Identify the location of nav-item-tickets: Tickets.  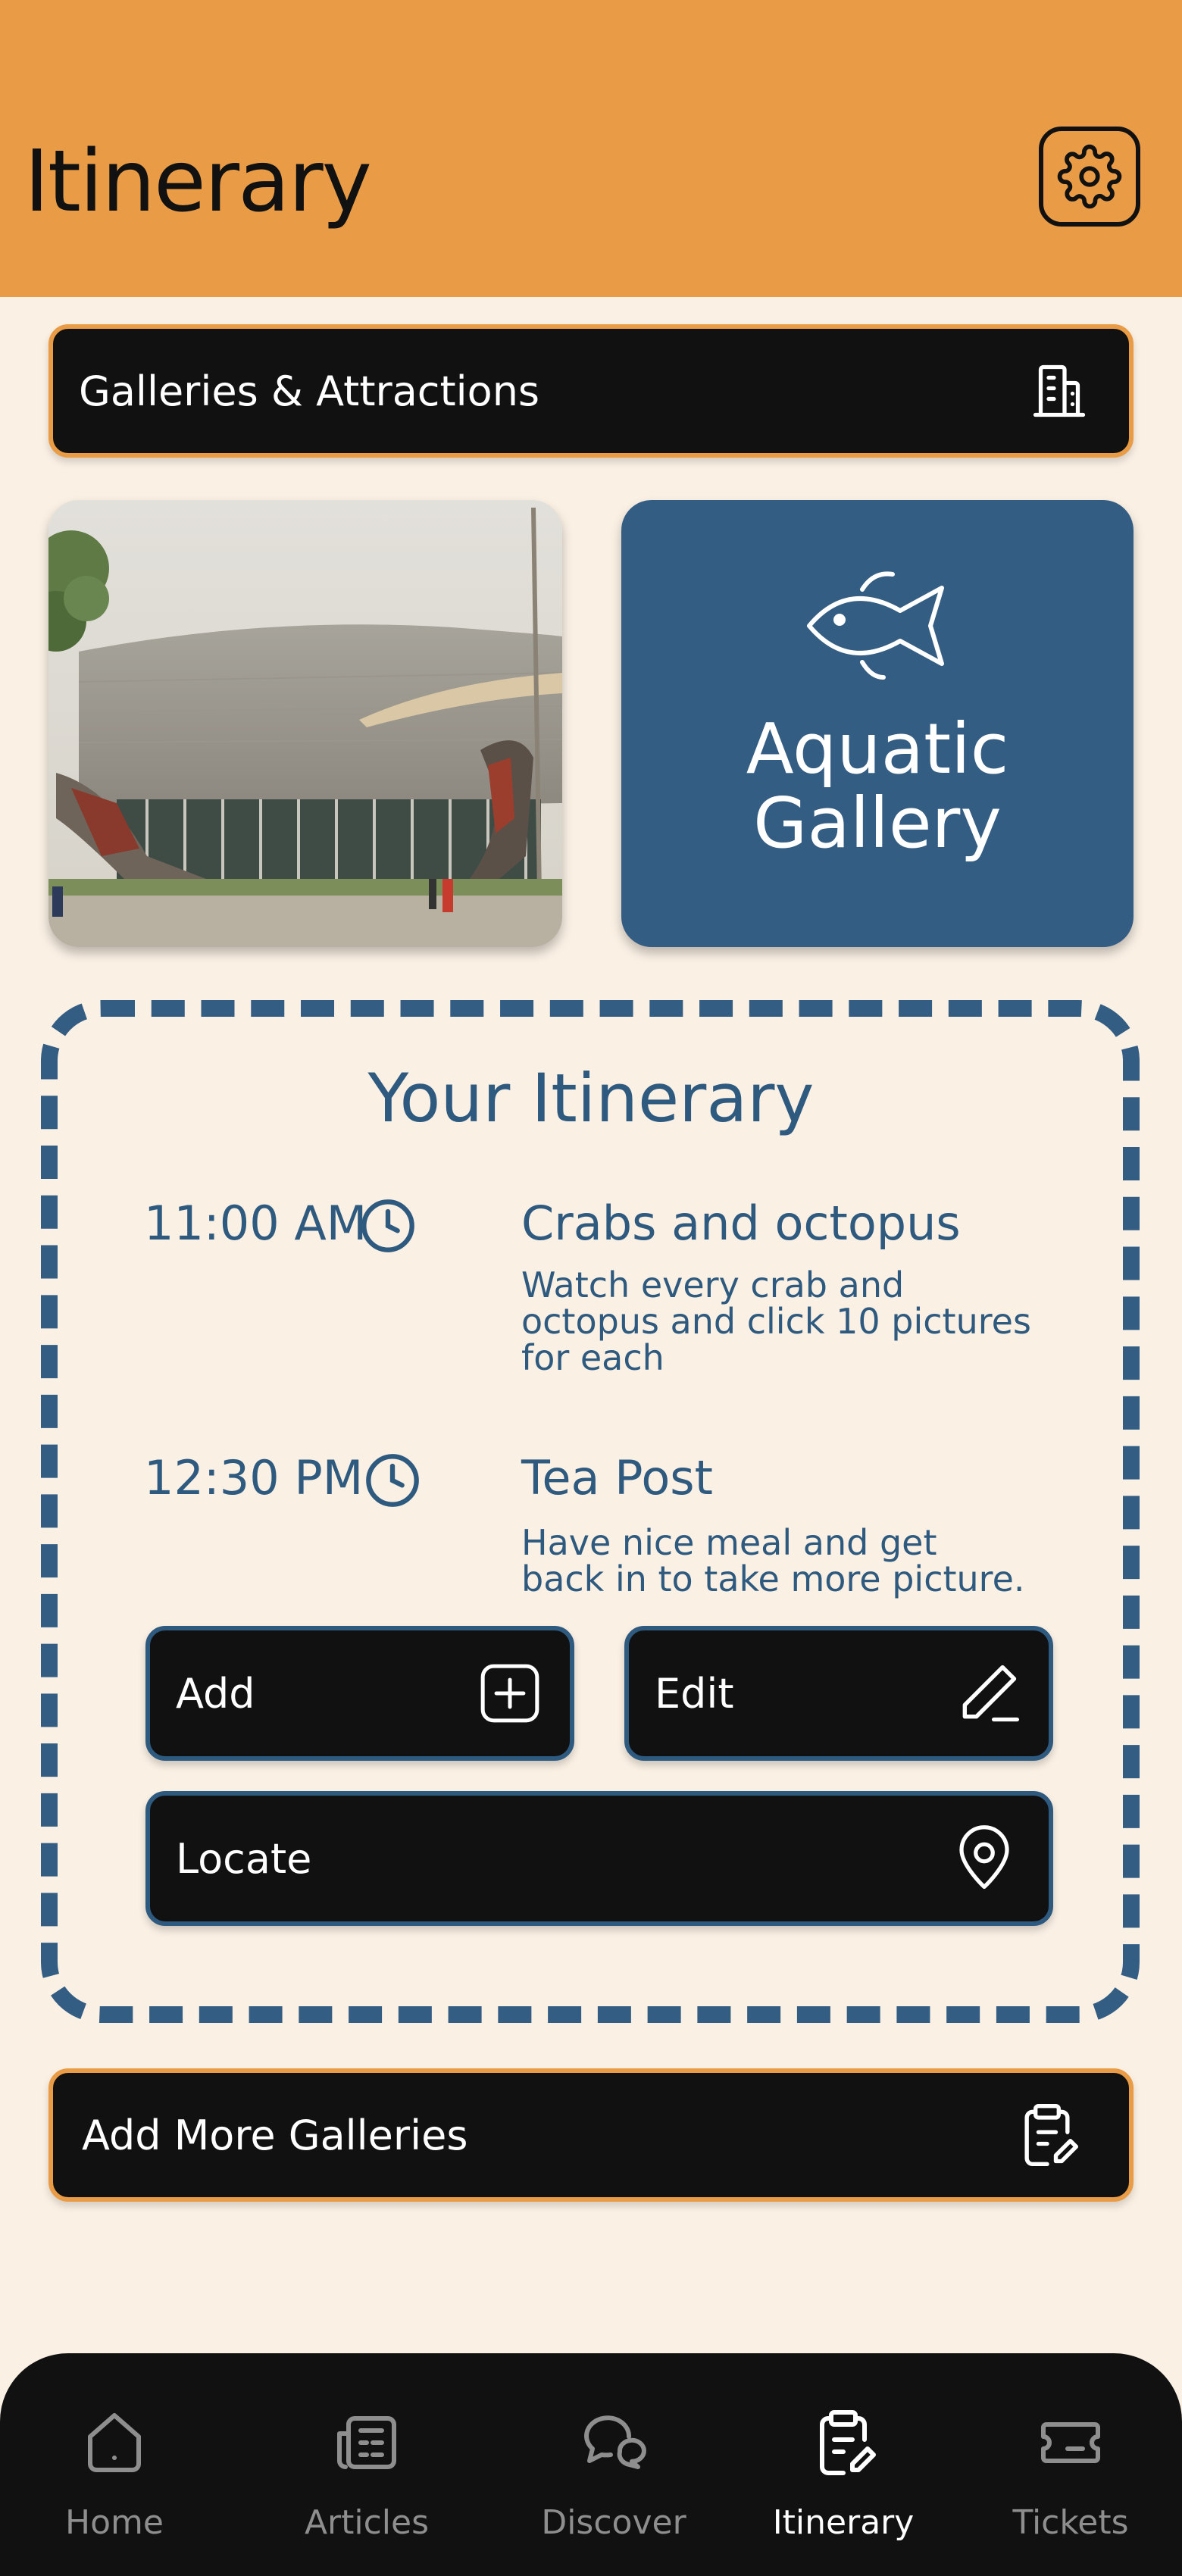
(1069, 2464).